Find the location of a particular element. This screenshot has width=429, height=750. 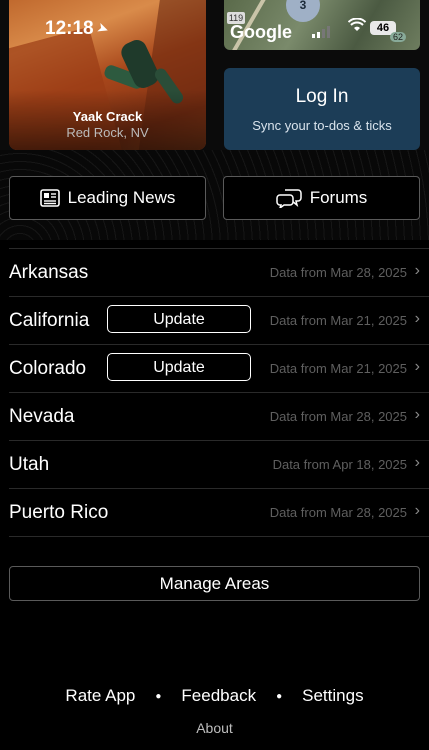

area-name: Utah is located at coordinates (29, 464).